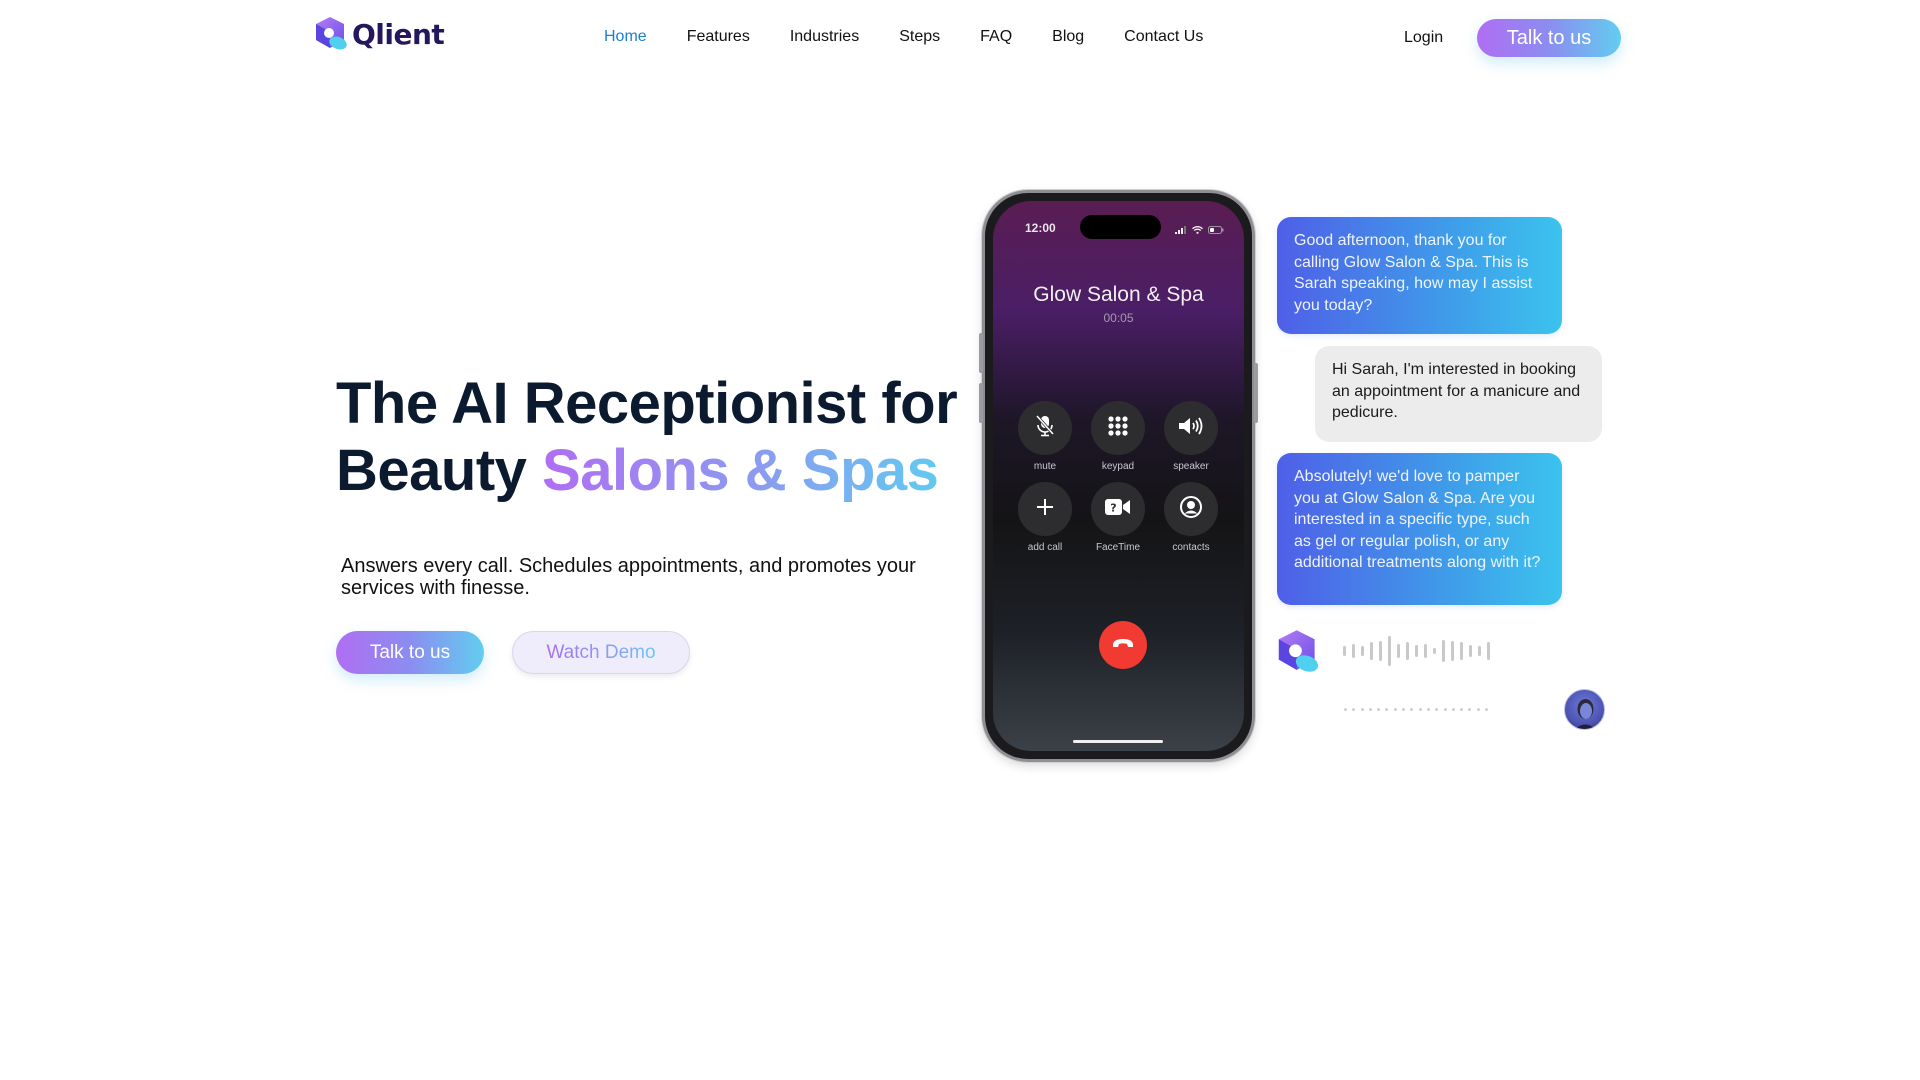 Image resolution: width=1920 pixels, height=1080 pixels. Describe the element at coordinates (647, 403) in the screenshot. I see `hero-title-line1: The AI Receptionist for` at that location.